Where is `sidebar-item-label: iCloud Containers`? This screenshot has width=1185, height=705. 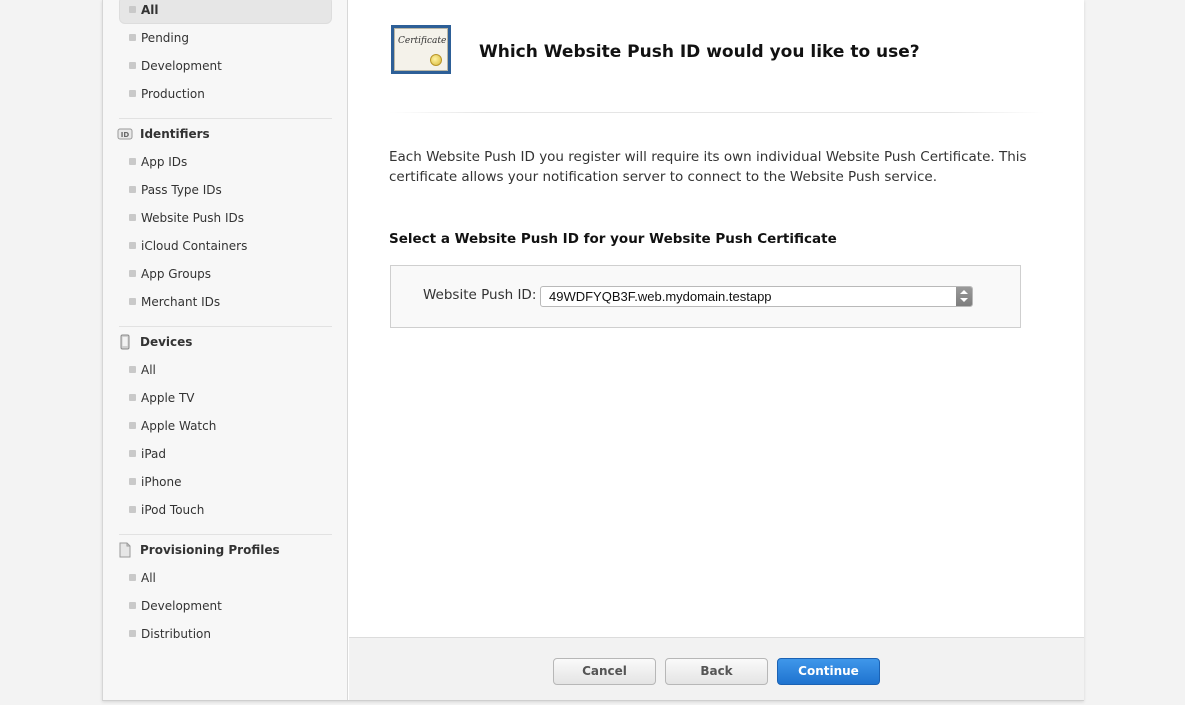
sidebar-item-label: iCloud Containers is located at coordinates (194, 246).